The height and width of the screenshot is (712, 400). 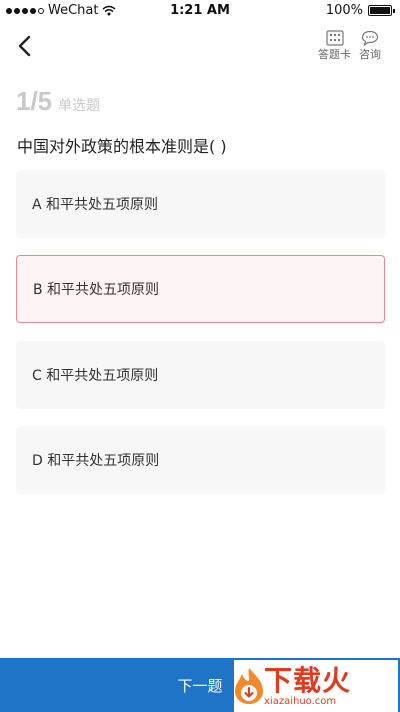 What do you see at coordinates (200, 11) in the screenshot?
I see `status-bar: WeChat 1:21 AM 100%` at bounding box center [200, 11].